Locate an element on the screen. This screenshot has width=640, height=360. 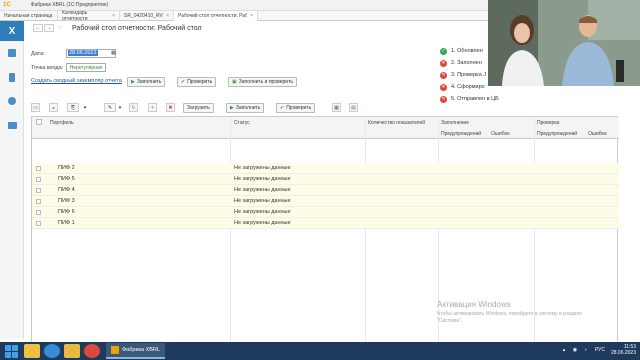
app-brand-icon: X is located at coordinates (12, 31).